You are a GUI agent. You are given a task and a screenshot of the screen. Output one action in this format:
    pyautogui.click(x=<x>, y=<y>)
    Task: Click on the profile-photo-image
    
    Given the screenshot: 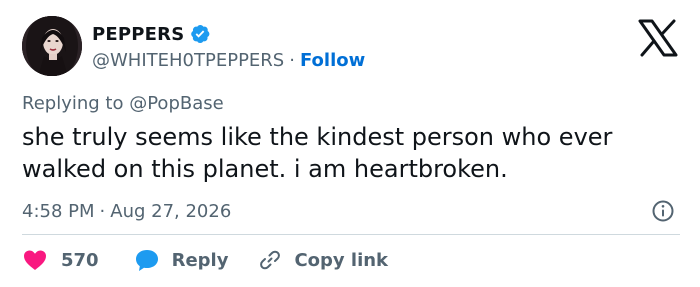 What is the action you would take?
    pyautogui.click(x=52, y=46)
    